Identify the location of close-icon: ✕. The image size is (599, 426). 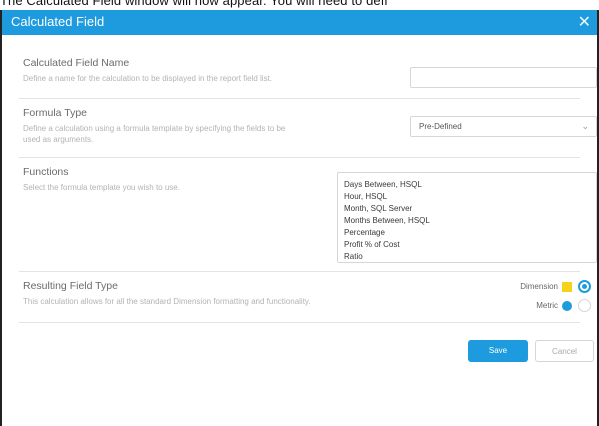
(584, 22).